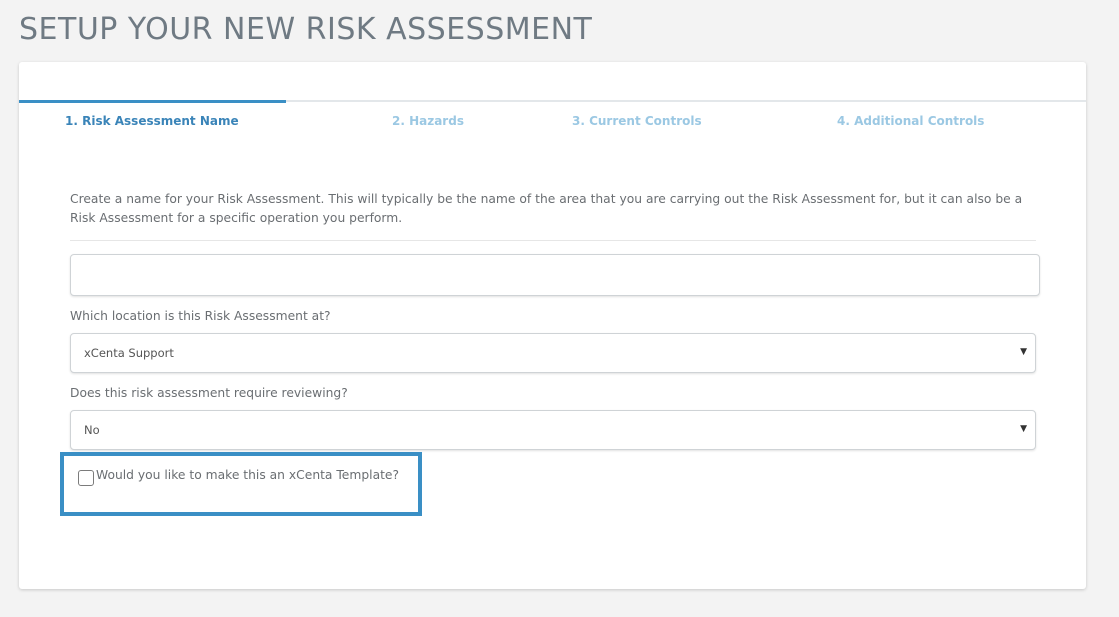 The width and height of the screenshot is (1119, 617). I want to click on tab-current-controls: 3. Current Controls, so click(637, 121).